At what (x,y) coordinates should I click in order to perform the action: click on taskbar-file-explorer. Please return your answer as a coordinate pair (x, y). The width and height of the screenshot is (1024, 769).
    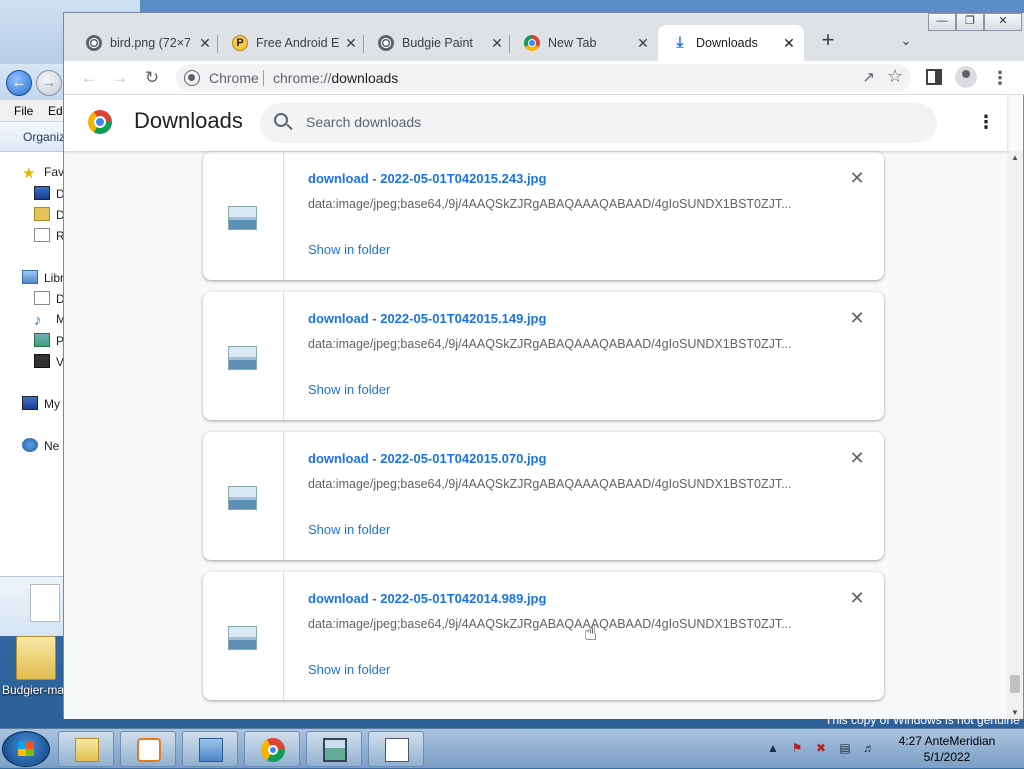
    Looking at the image, I should click on (86, 749).